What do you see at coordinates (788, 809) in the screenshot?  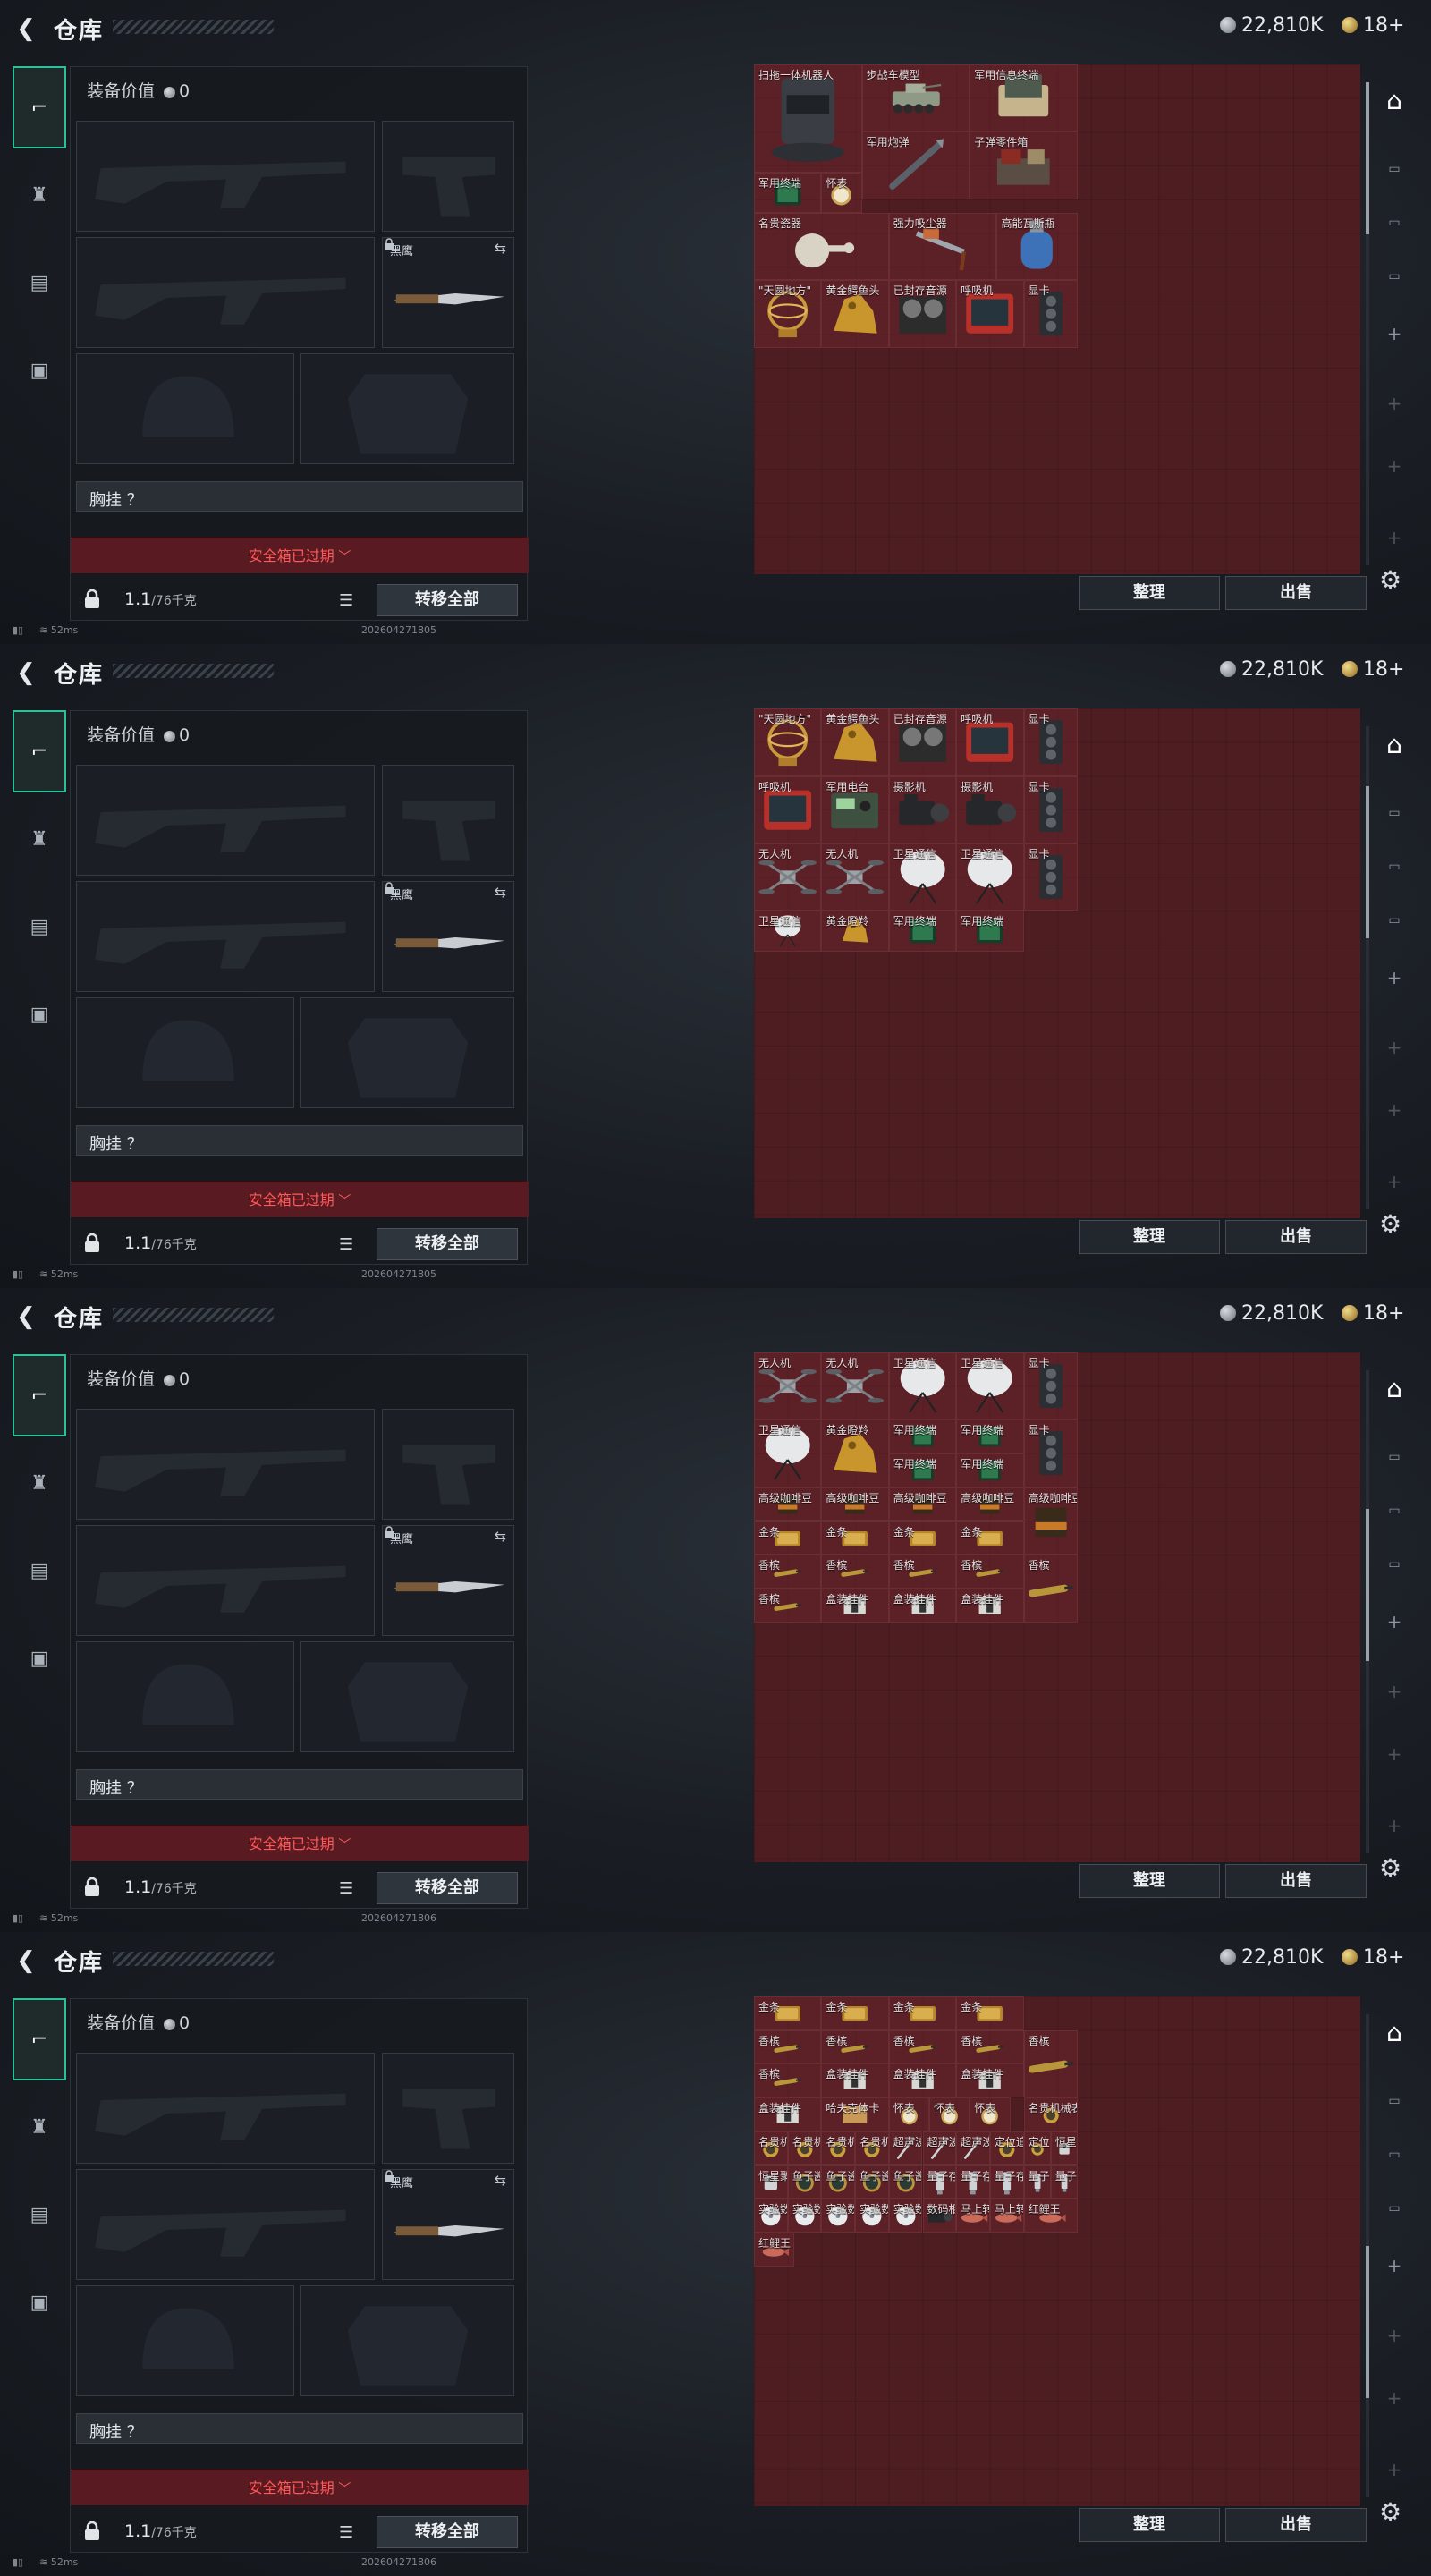 I see `storage-item: 呼吸机` at bounding box center [788, 809].